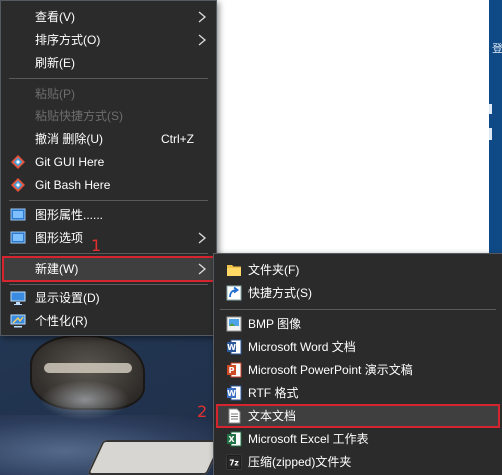 Image resolution: width=502 pixels, height=475 pixels. I want to click on menu-item-sort: 排序方式(O), so click(108, 40).